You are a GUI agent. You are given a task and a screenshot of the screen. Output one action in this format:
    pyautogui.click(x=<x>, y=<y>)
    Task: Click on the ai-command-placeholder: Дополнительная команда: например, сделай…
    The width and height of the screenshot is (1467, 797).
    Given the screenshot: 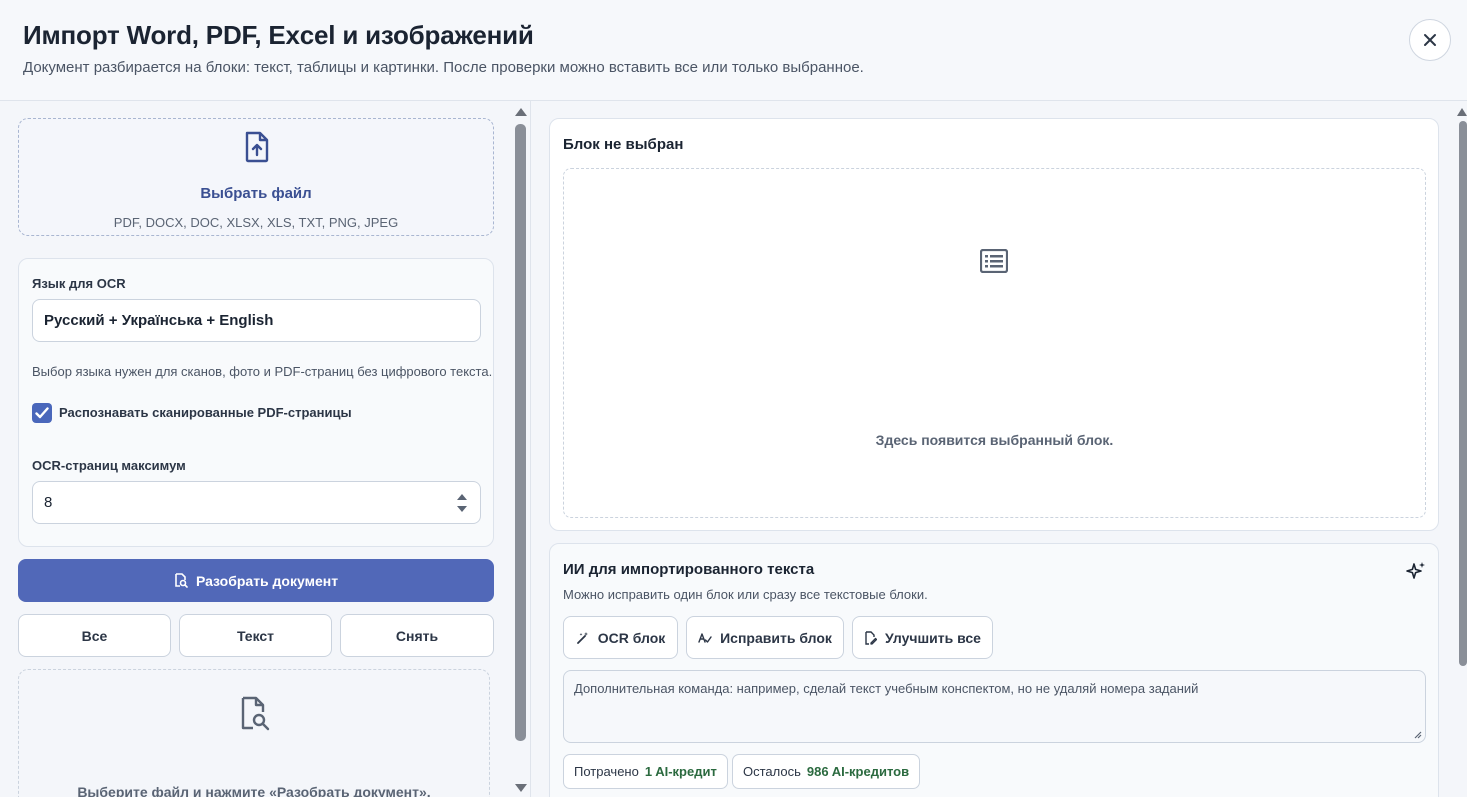 What is the action you would take?
    pyautogui.click(x=886, y=688)
    